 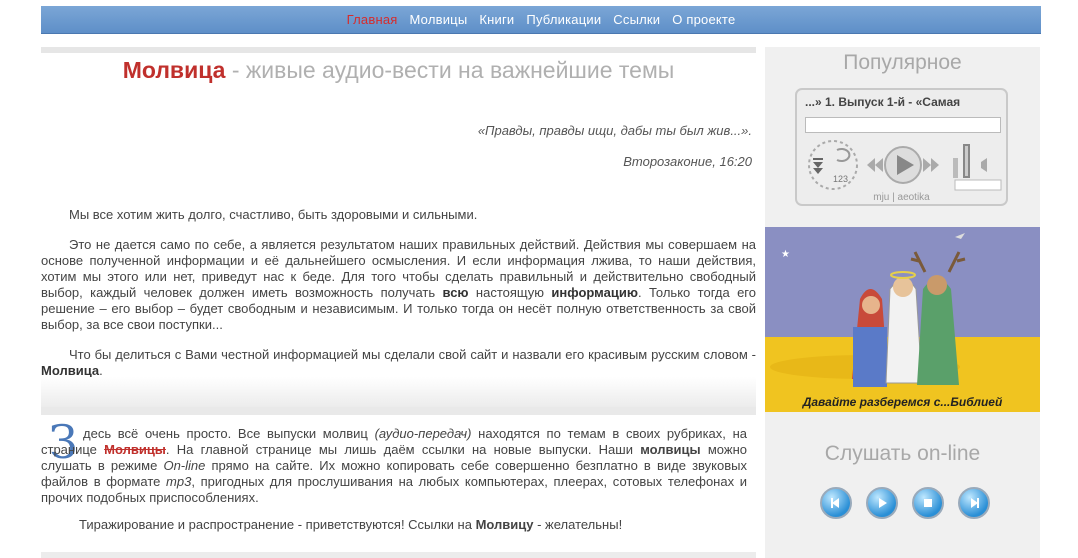 What do you see at coordinates (636, 19) in the screenshot?
I see `nav-item-links: Ссылки` at bounding box center [636, 19].